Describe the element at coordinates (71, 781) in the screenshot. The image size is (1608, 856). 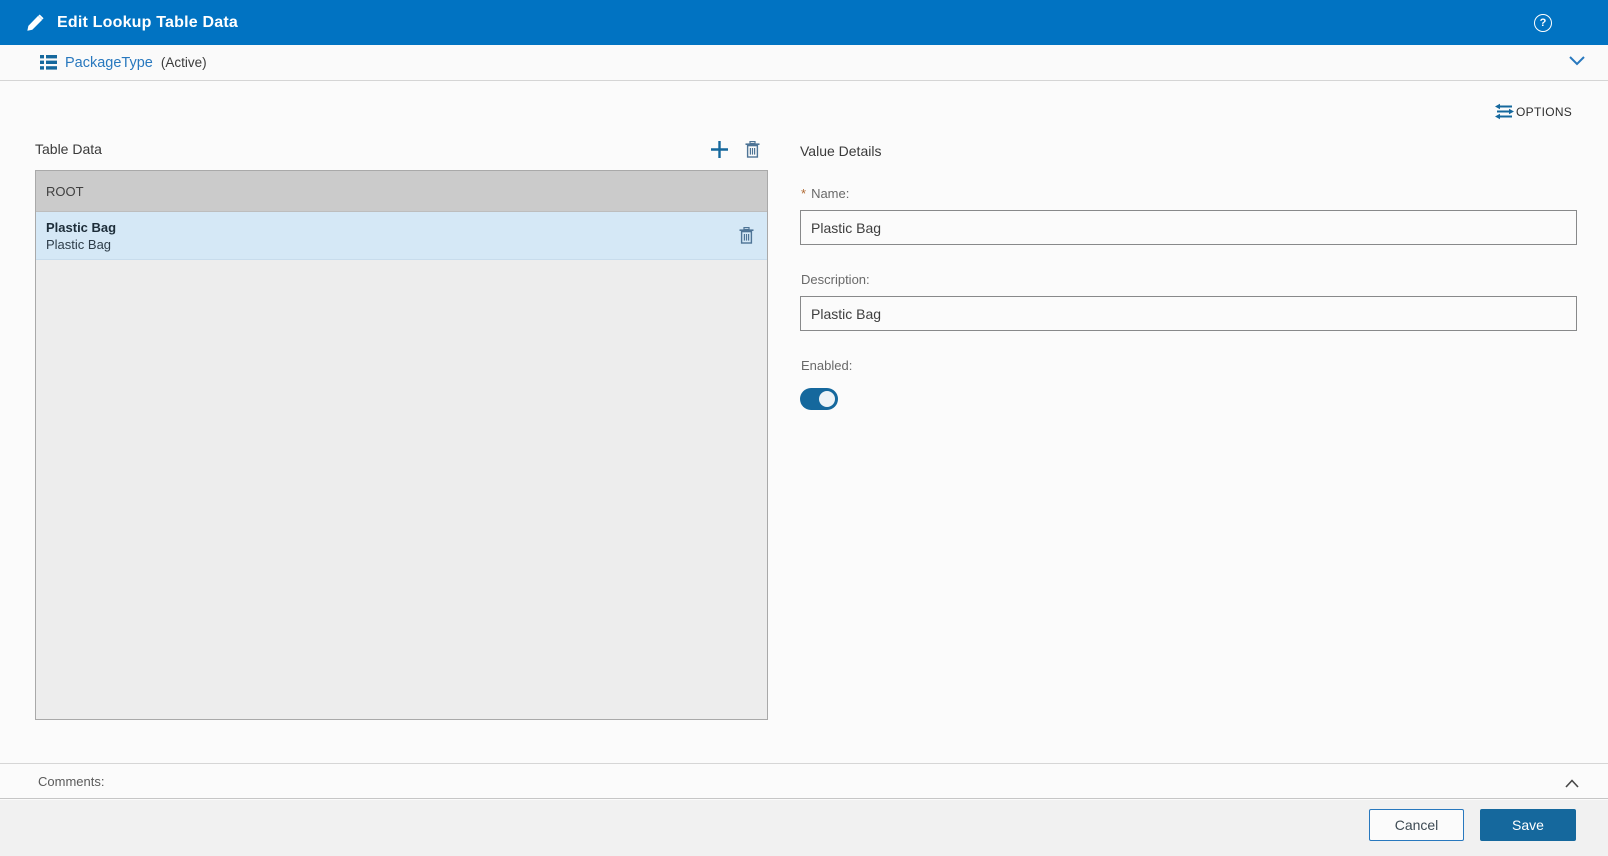
I see `comments-label: Comments:` at that location.